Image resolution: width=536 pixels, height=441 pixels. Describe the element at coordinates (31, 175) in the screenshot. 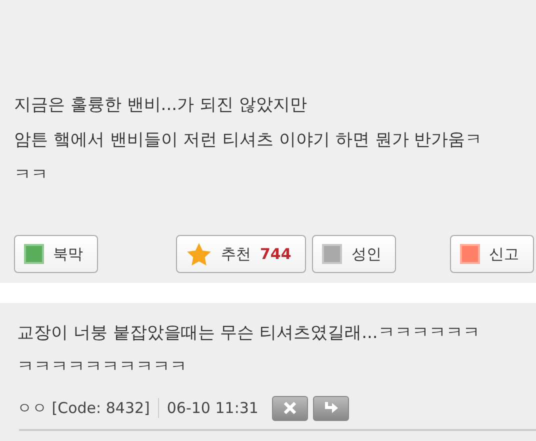

I see `post-text-line: ㅋㅋ` at that location.